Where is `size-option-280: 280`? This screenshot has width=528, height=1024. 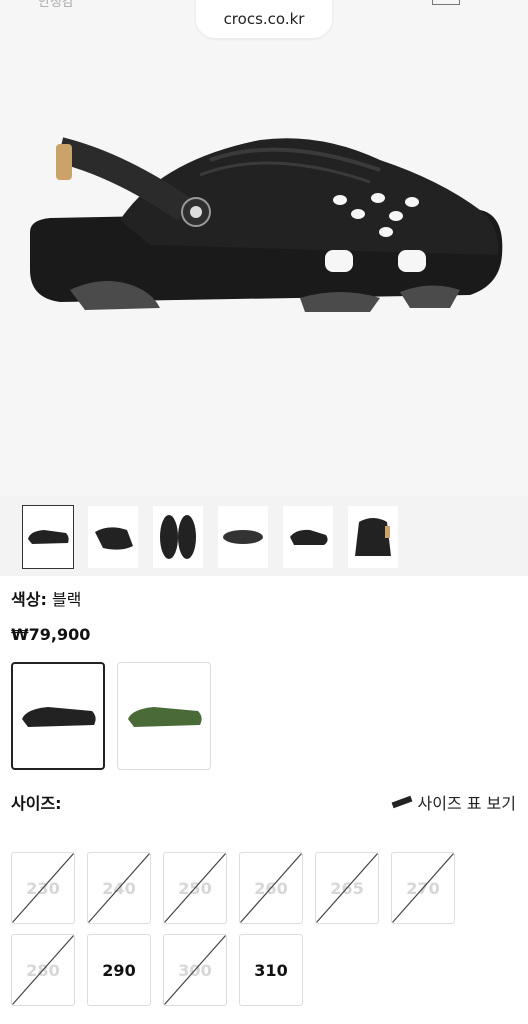
size-option-280: 280 is located at coordinates (43, 970).